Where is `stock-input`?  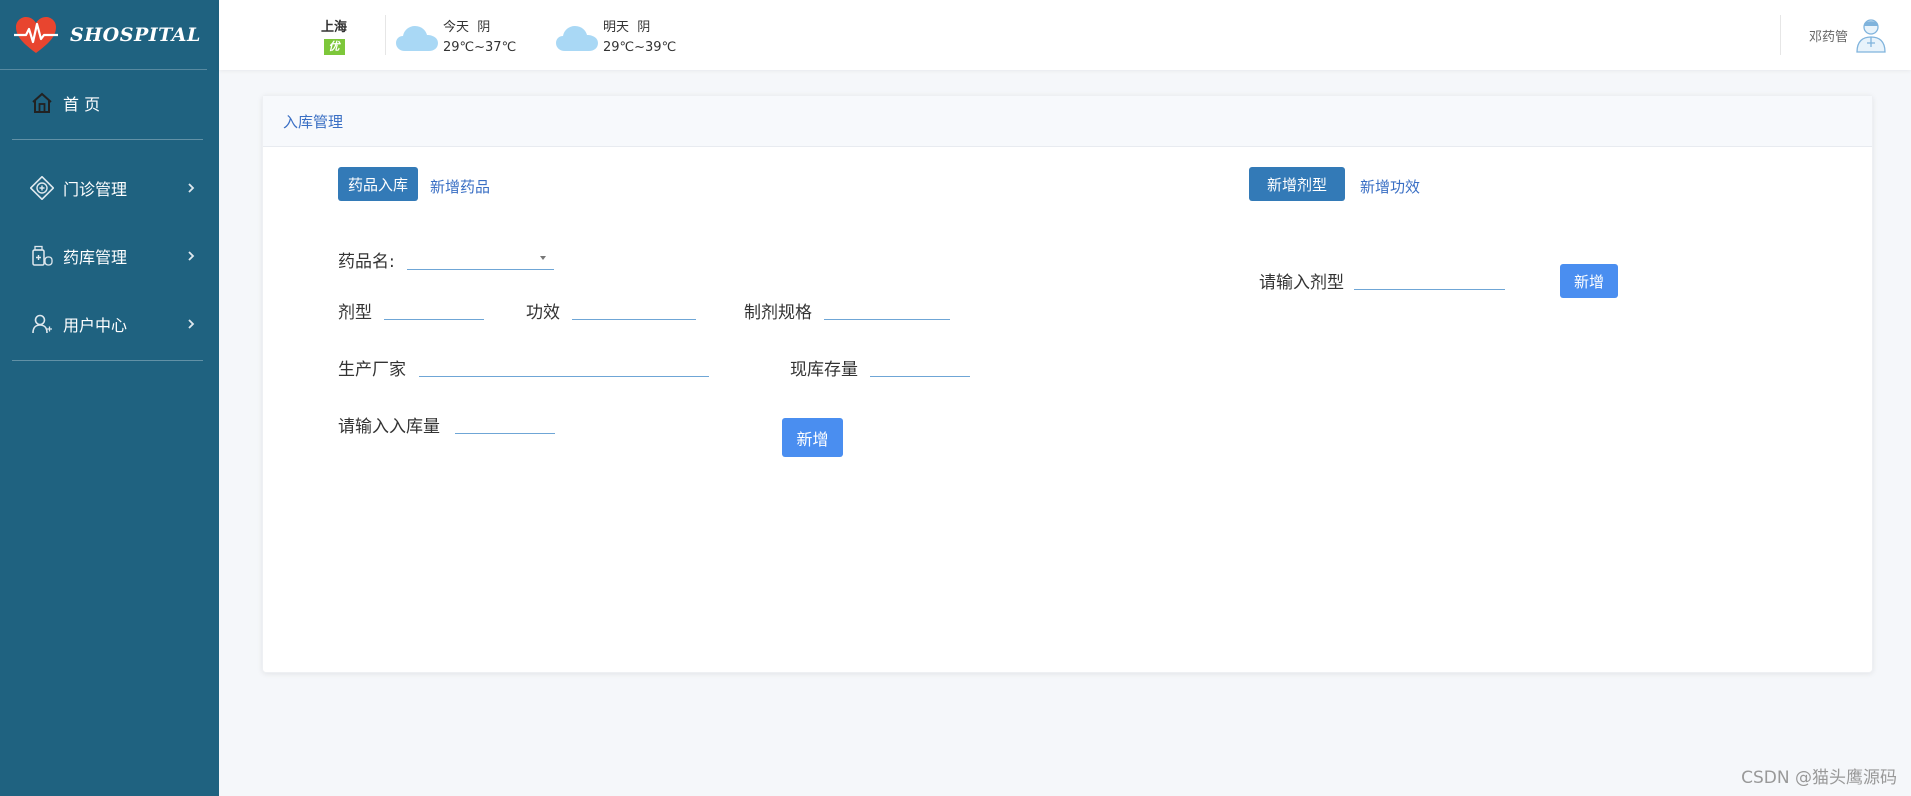 stock-input is located at coordinates (920, 365).